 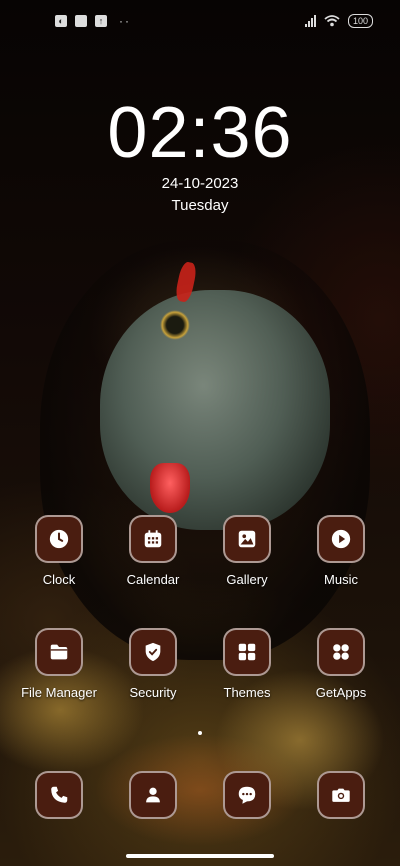 I want to click on upload-icon: ↑, so click(x=101, y=21).